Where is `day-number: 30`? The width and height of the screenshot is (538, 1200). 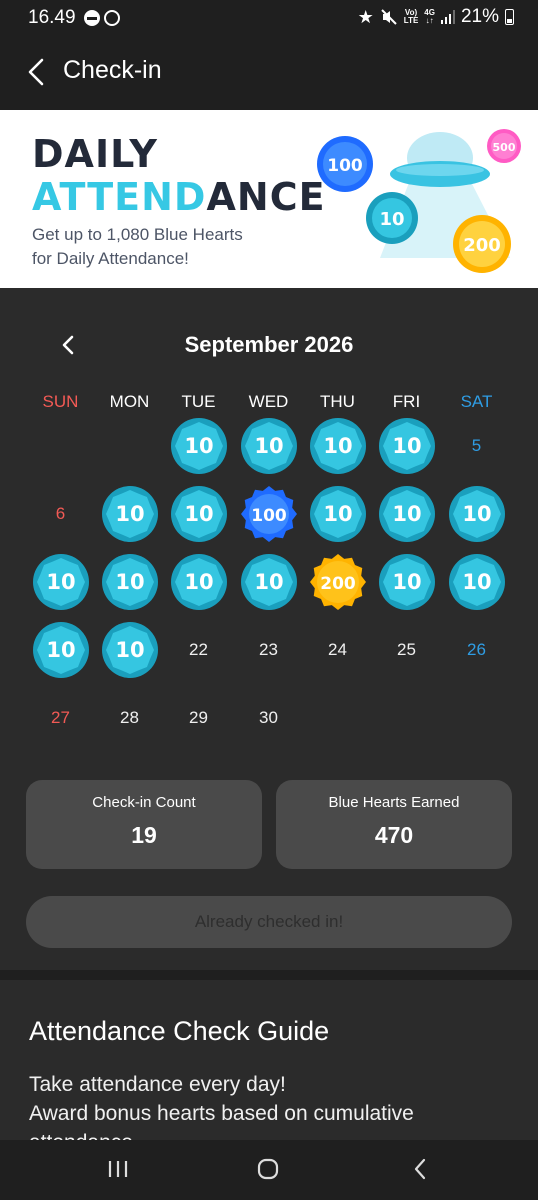
day-number: 30 is located at coordinates (268, 717).